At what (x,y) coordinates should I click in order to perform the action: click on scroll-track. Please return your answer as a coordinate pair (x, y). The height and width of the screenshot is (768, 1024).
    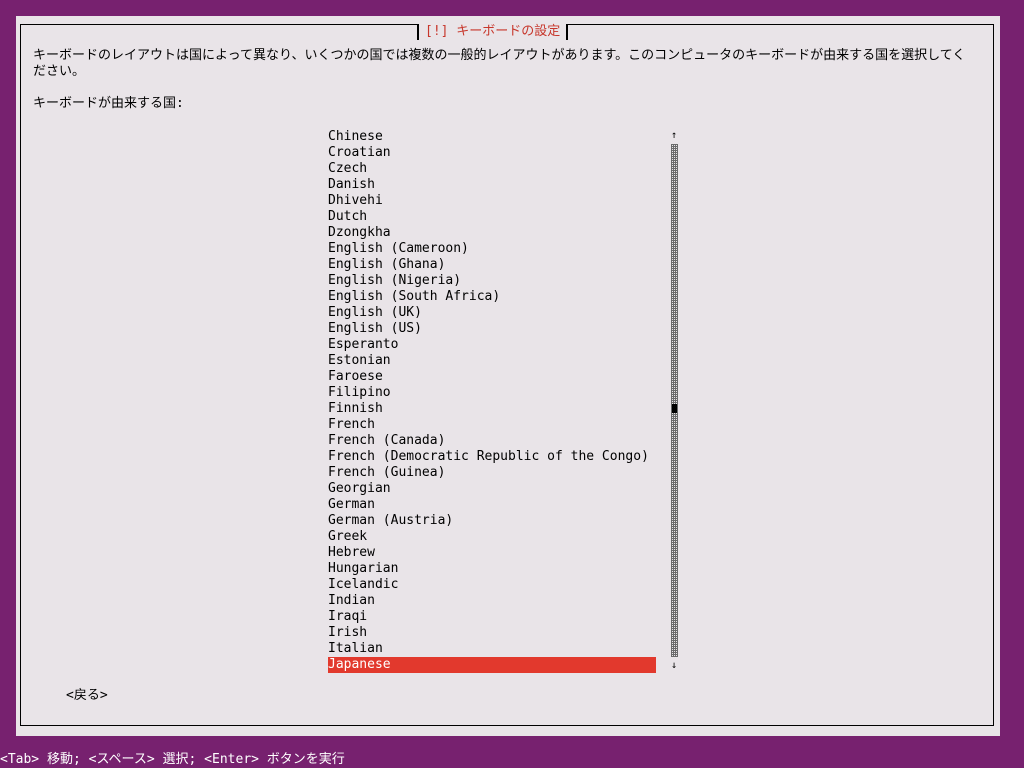
    Looking at the image, I should click on (674, 400).